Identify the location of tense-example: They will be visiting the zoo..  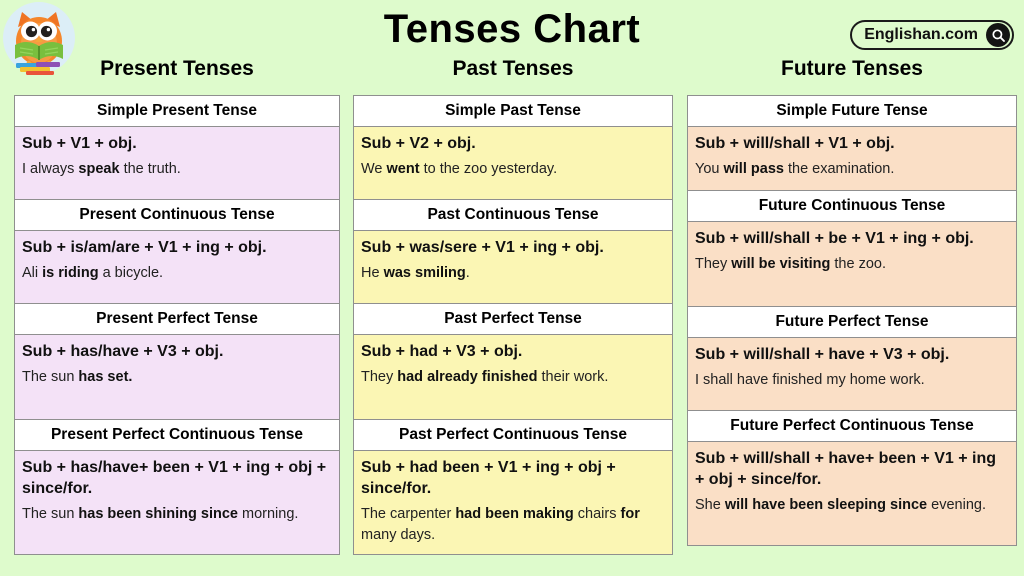
(790, 264).